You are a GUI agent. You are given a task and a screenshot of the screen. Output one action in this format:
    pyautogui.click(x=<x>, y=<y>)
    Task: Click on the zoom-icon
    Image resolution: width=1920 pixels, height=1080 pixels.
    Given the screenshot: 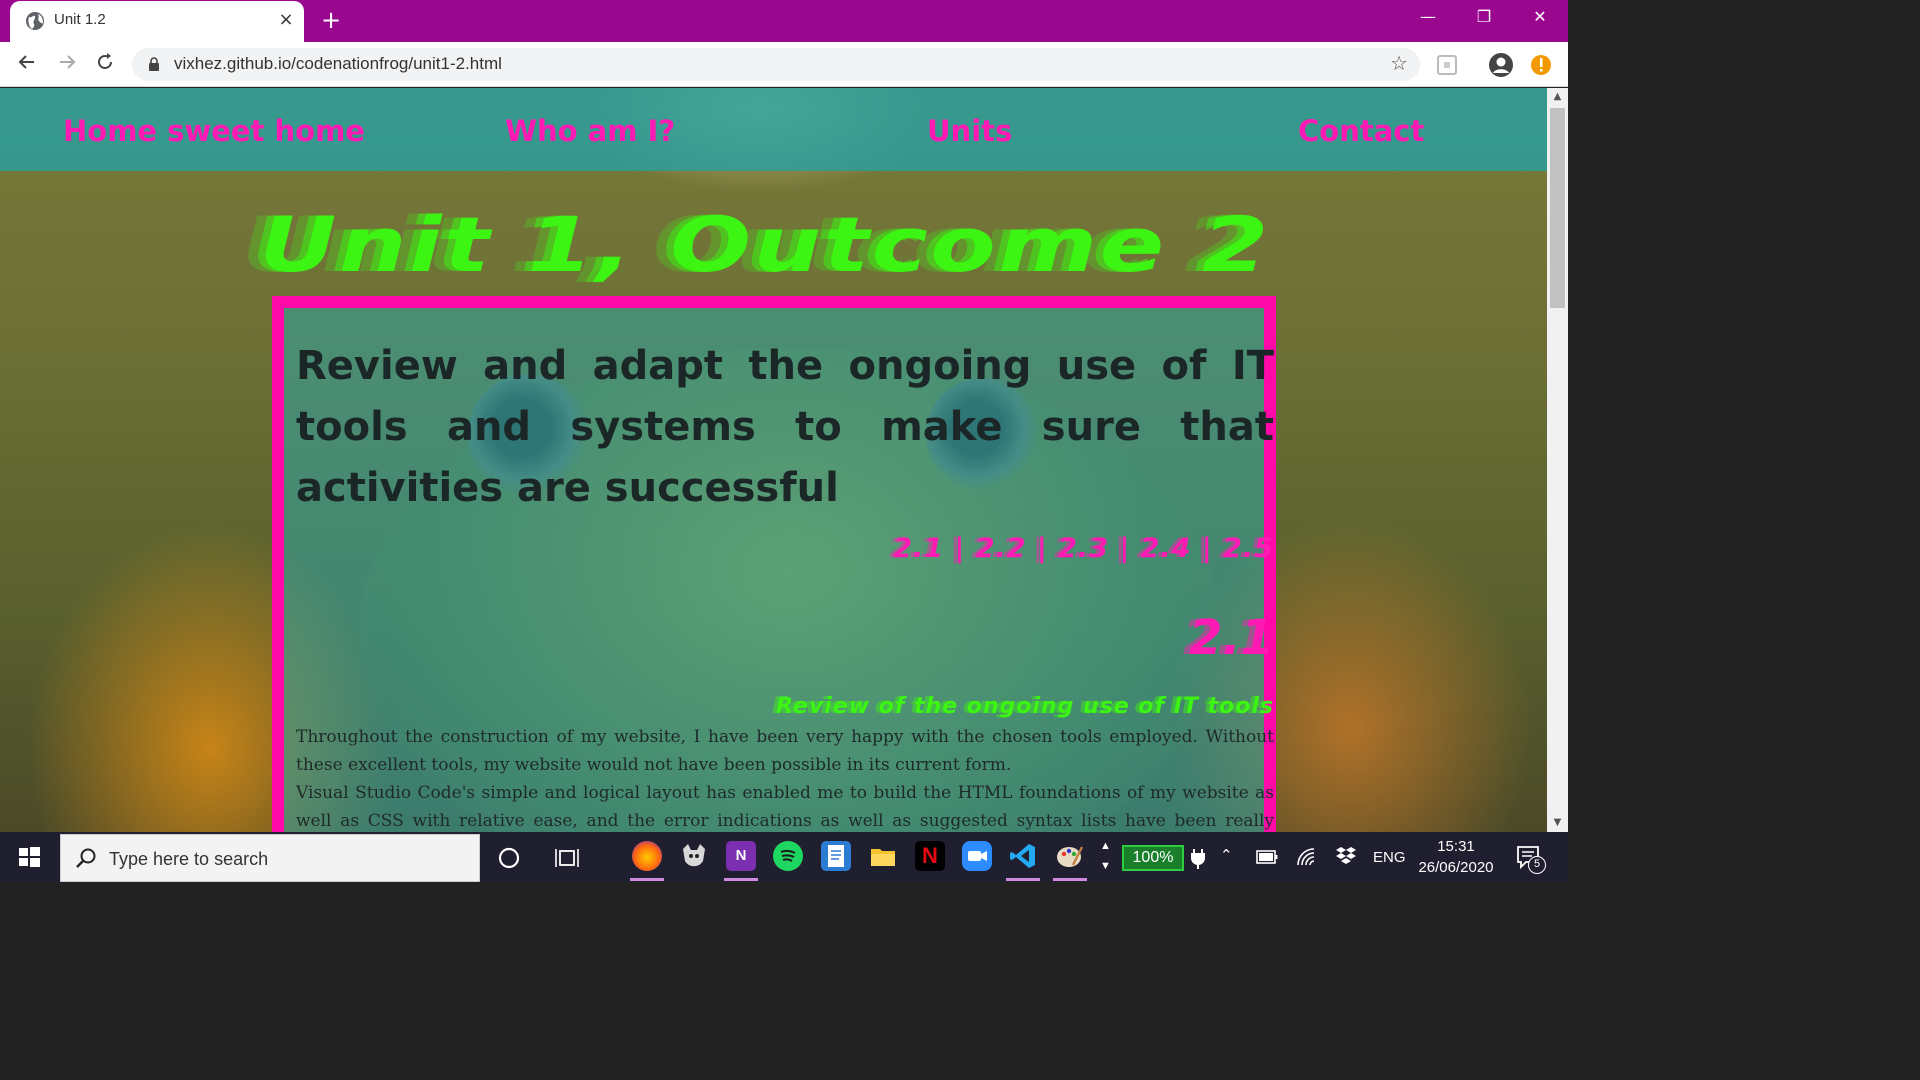 What is the action you would take?
    pyautogui.click(x=977, y=856)
    